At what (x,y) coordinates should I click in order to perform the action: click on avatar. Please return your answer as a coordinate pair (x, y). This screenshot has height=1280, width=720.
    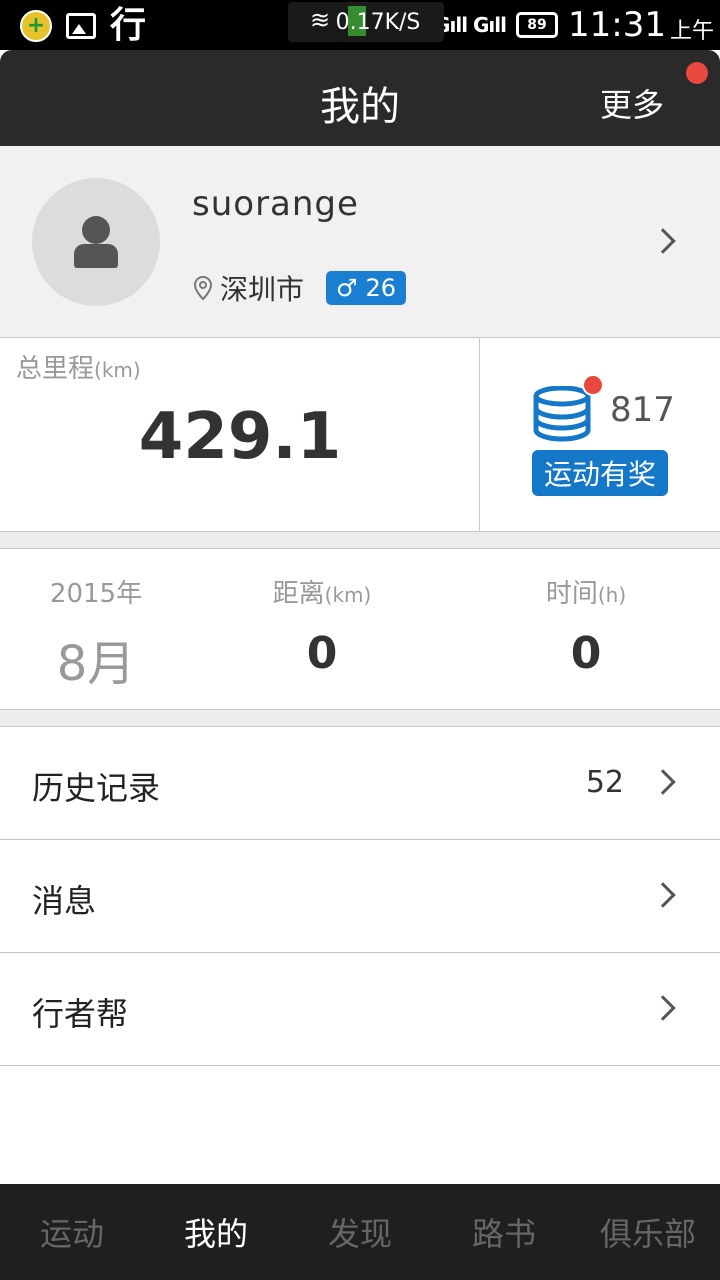
    Looking at the image, I should click on (96, 242).